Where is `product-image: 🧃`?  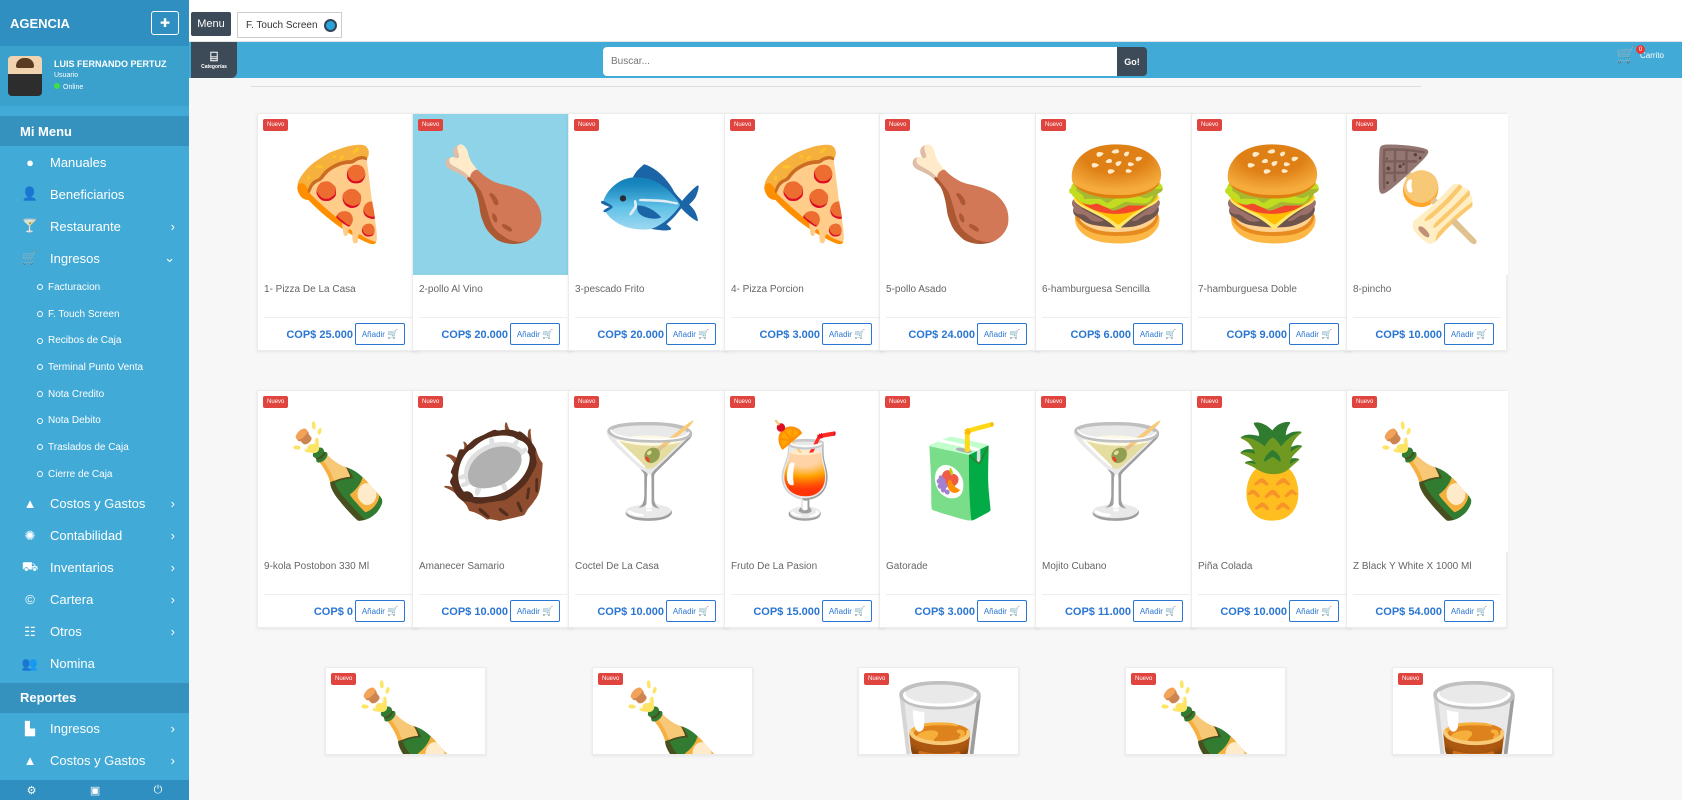 product-image: 🧃 is located at coordinates (960, 471).